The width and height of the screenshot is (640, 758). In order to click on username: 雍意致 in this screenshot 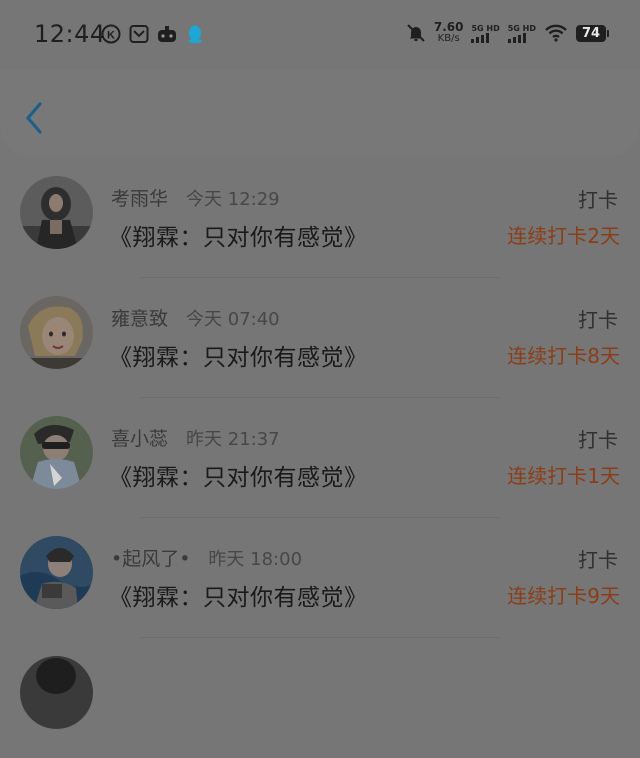, I will do `click(139, 317)`.